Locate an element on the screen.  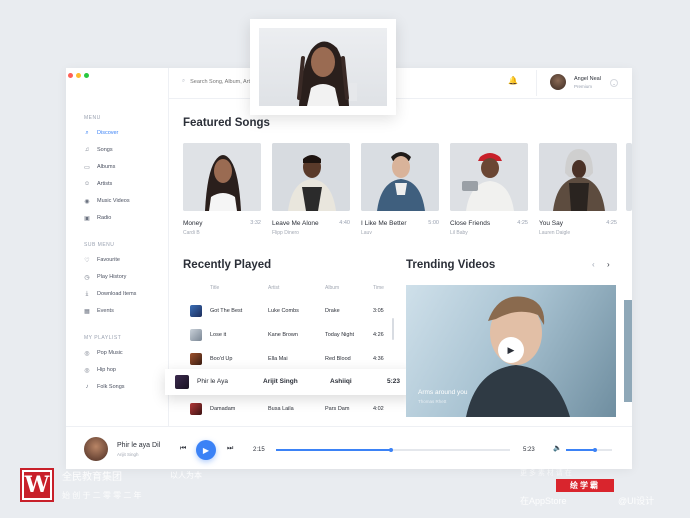
video-artist: Thomas Rhett is located at coordinates (432, 401).